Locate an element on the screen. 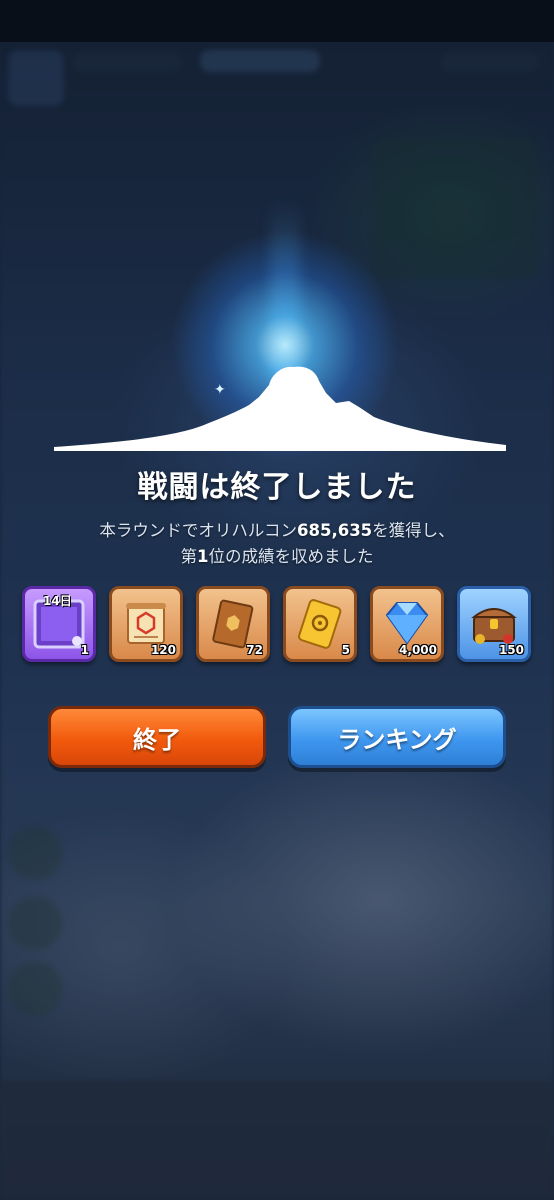  reward-item-scroll: 120 is located at coordinates (146, 624).